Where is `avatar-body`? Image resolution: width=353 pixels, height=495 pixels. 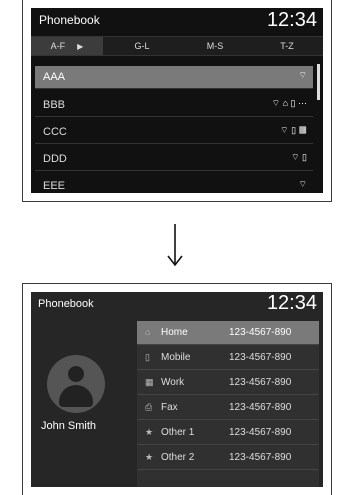
avatar-body is located at coordinates (76, 396).